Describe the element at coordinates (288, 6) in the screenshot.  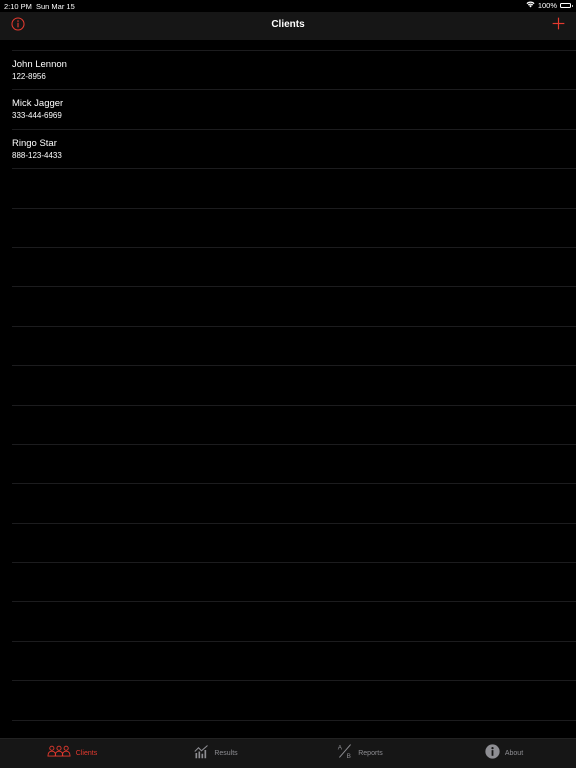
I see `status-bar: 2:10 PM Sun Mar 15 100%` at that location.